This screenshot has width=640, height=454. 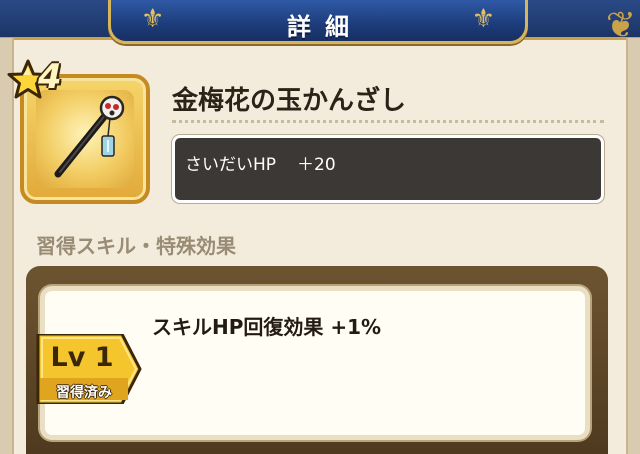 I want to click on header-plate: ⚜ 詳細 ⚜, so click(x=318, y=22).